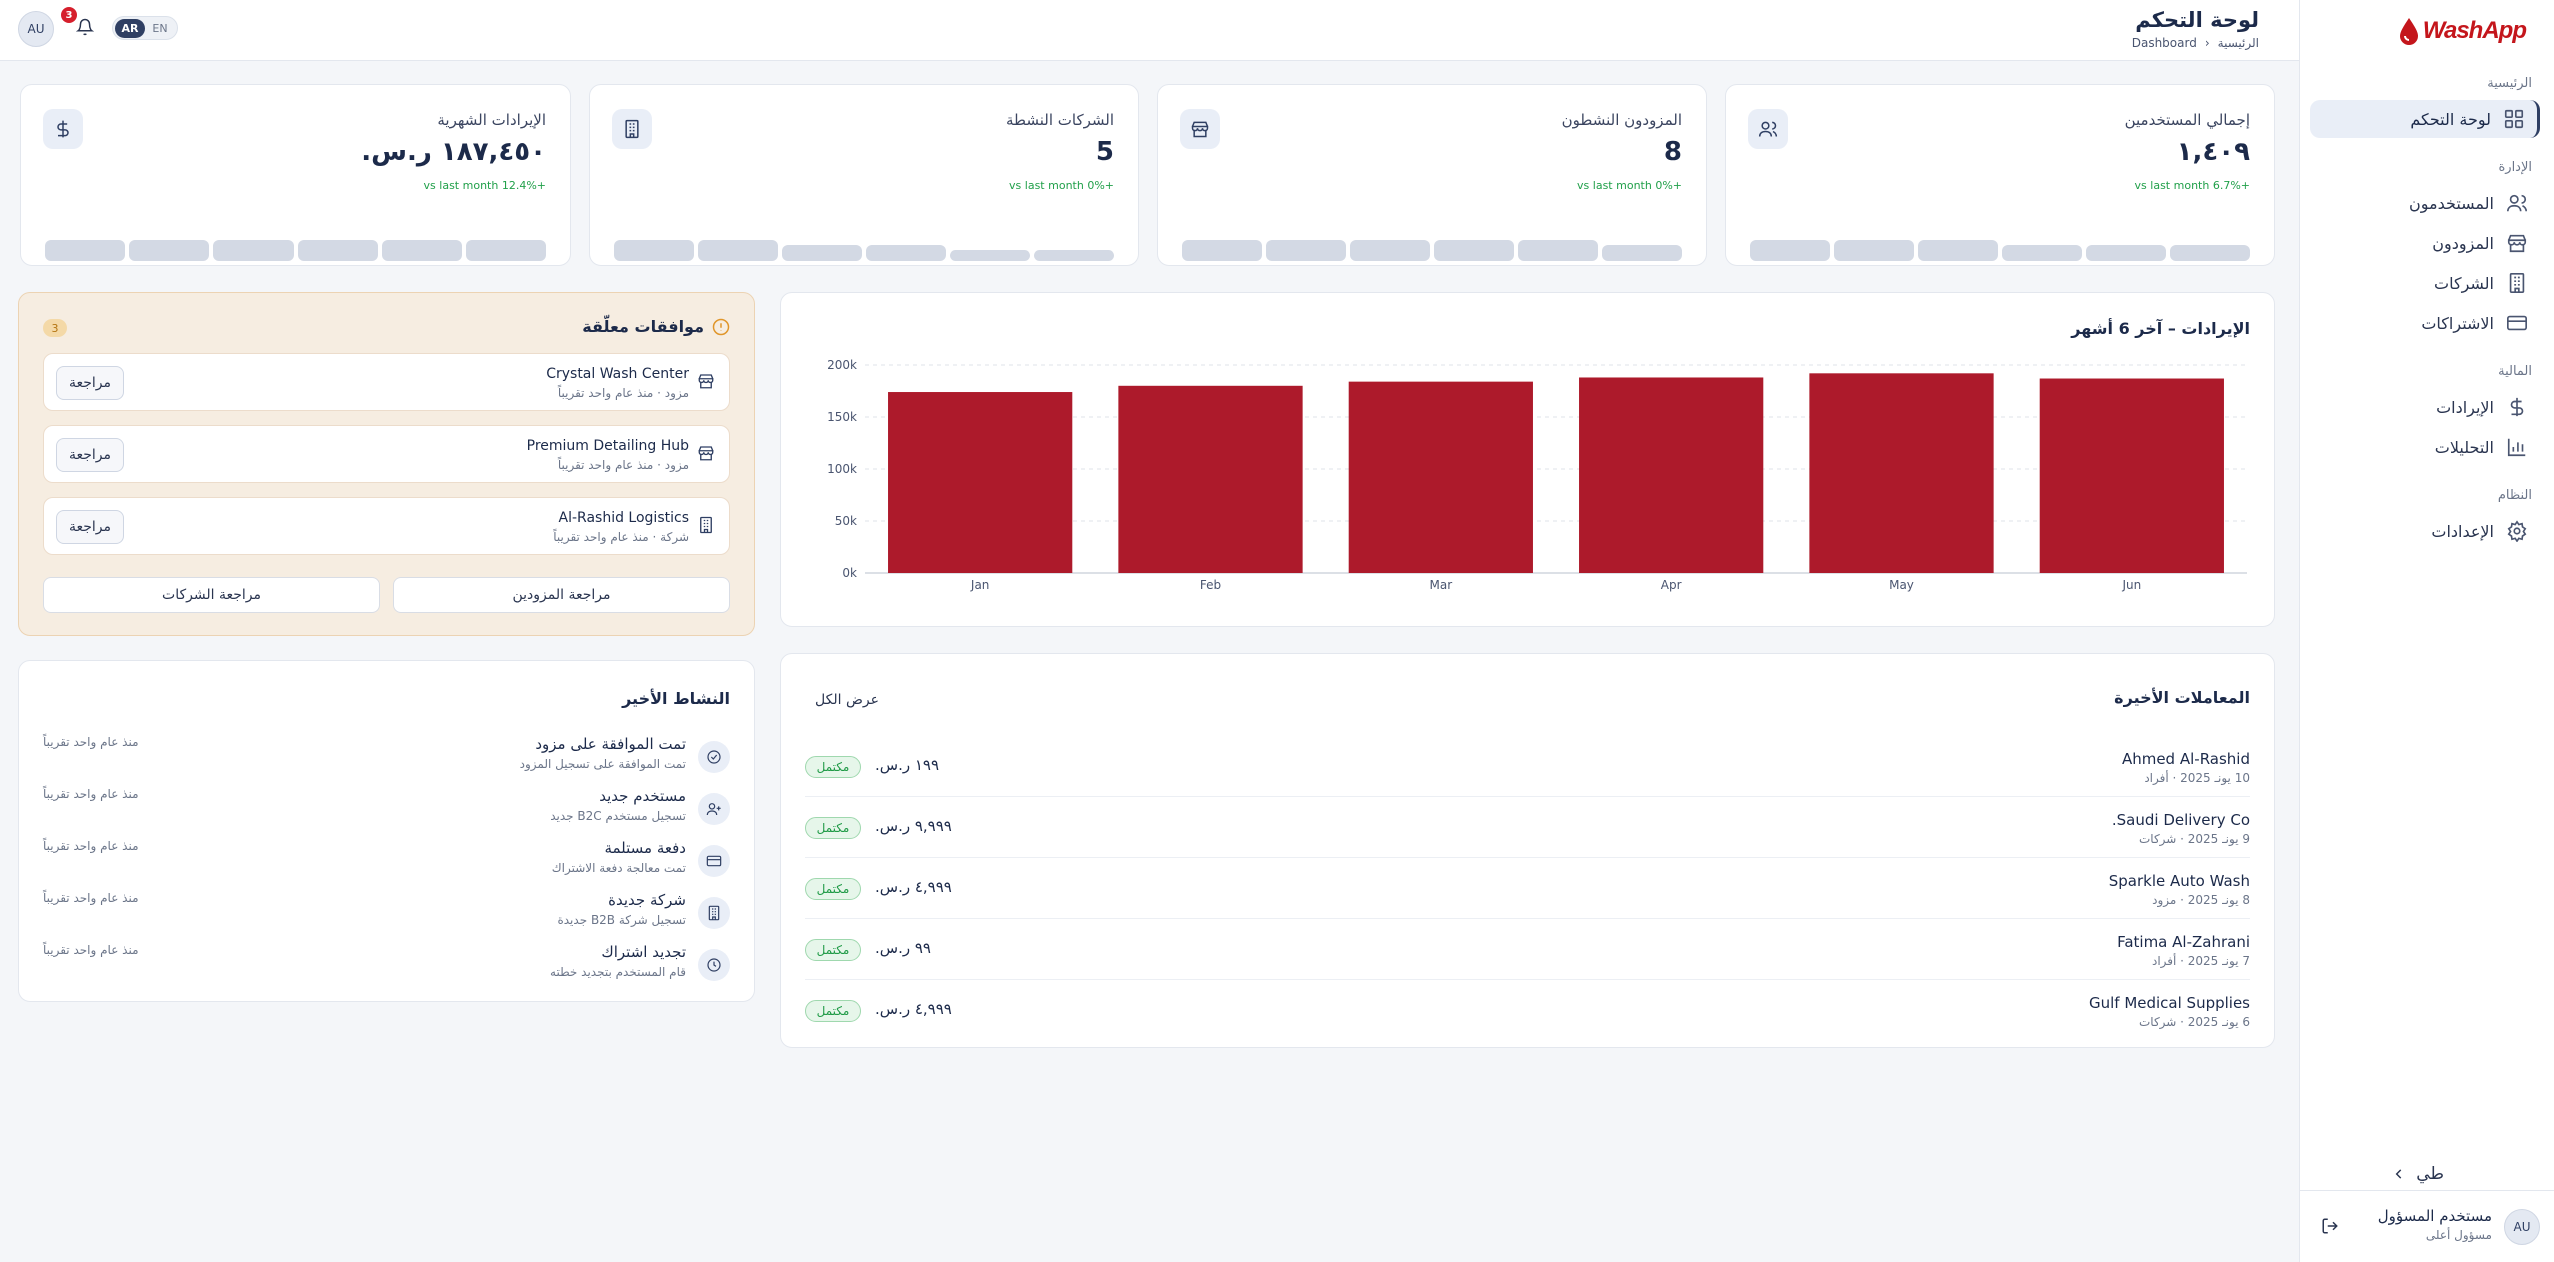  What do you see at coordinates (864, 175) in the screenshot?
I see `kpi-card-active-companies: الشركات النشطة 5 +0% vs last month` at bounding box center [864, 175].